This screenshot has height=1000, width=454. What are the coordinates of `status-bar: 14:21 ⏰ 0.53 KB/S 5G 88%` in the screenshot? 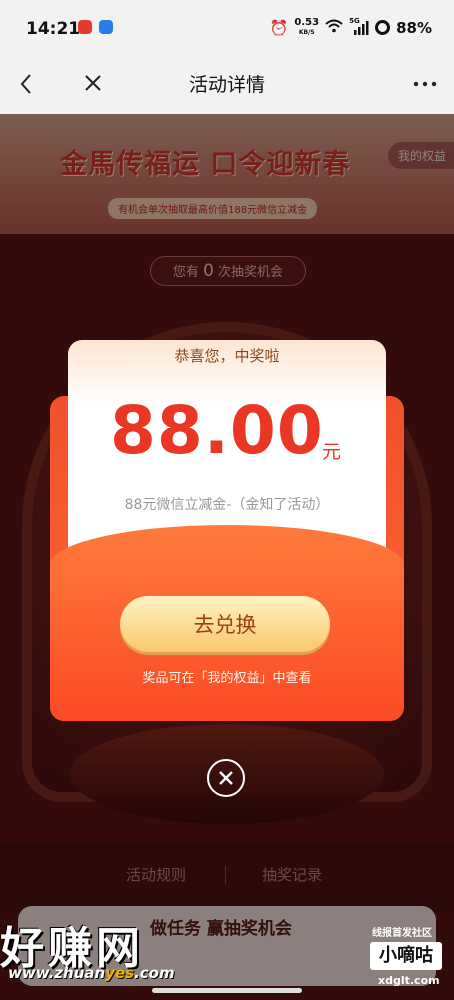 It's located at (227, 29).